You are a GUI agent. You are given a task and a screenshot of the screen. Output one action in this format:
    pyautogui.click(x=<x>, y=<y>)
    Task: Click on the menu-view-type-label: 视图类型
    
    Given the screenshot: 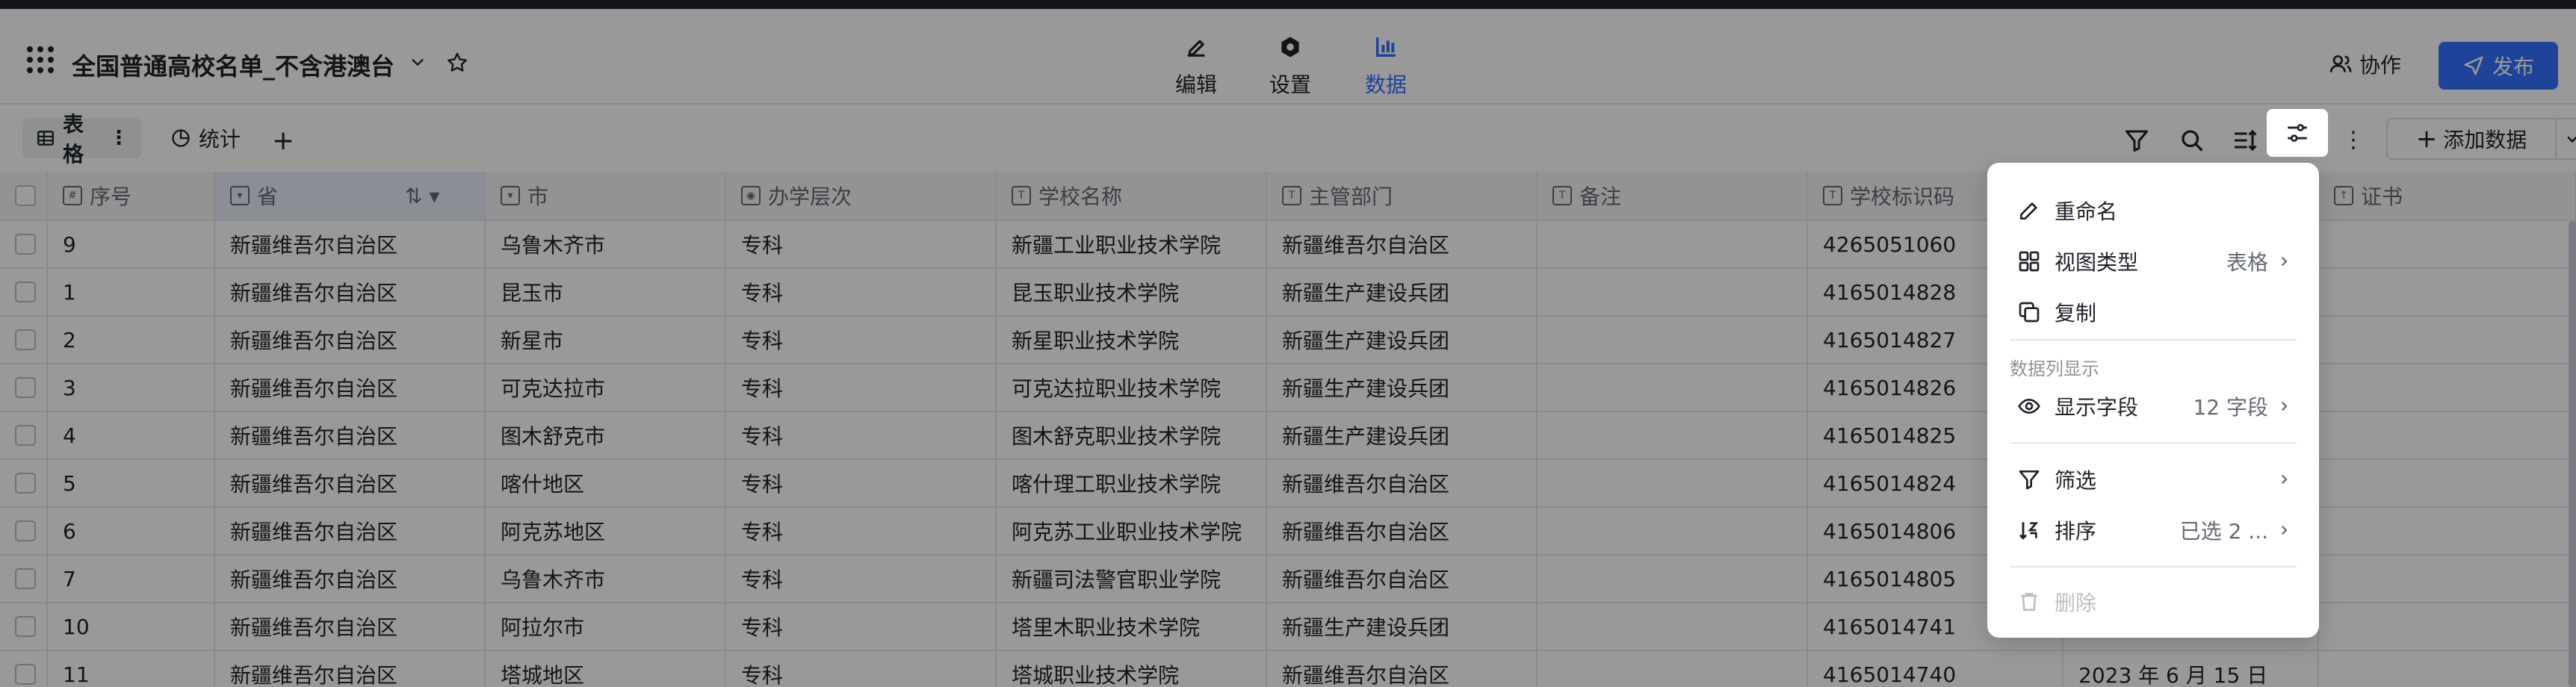 What is the action you would take?
    pyautogui.click(x=2097, y=262)
    